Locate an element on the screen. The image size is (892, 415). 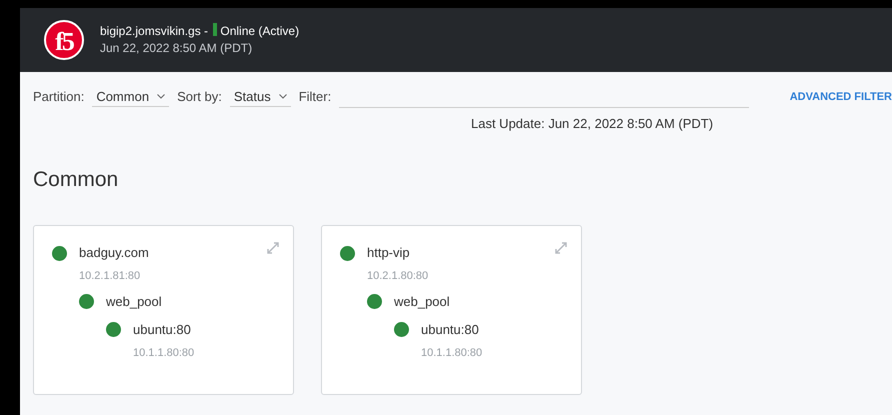
field-label: Partition: is located at coordinates (58, 97).